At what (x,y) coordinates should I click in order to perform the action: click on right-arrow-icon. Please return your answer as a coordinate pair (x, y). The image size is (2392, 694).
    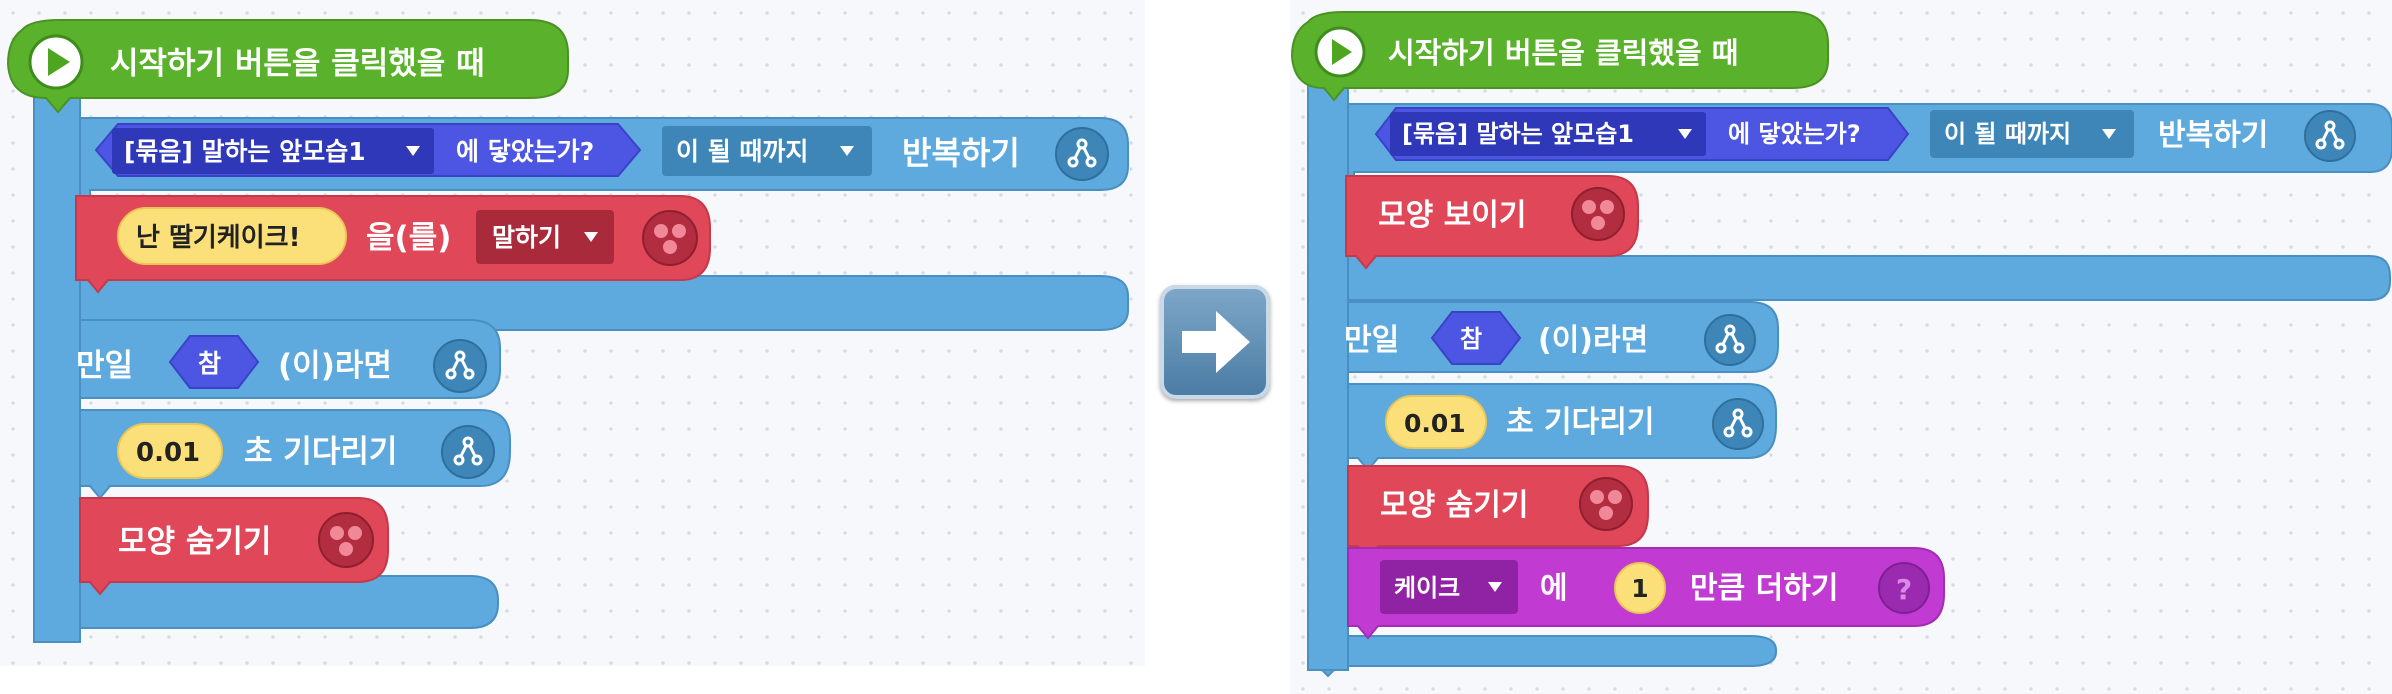
    Looking at the image, I should click on (1216, 342).